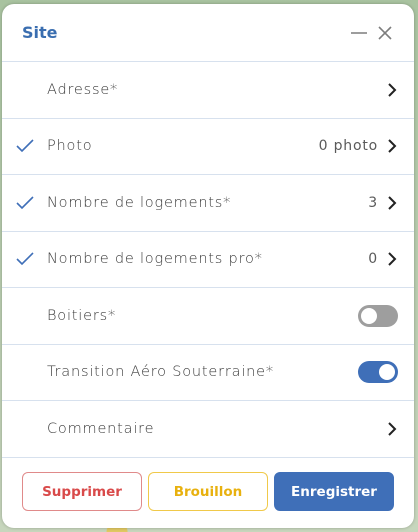 The height and width of the screenshot is (532, 418). I want to click on row-label: Photo, so click(70, 146).